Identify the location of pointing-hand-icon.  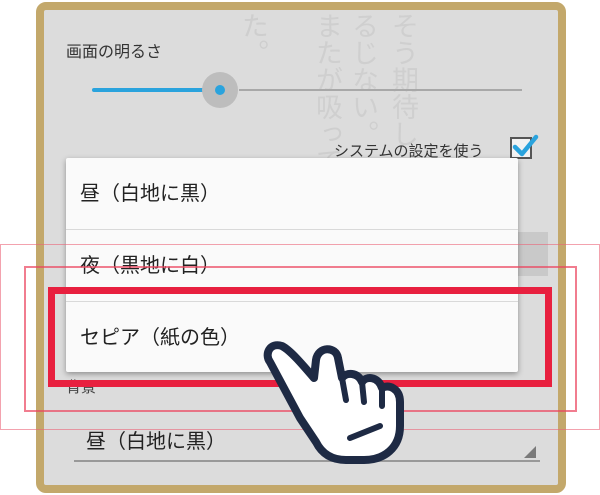
(333, 402).